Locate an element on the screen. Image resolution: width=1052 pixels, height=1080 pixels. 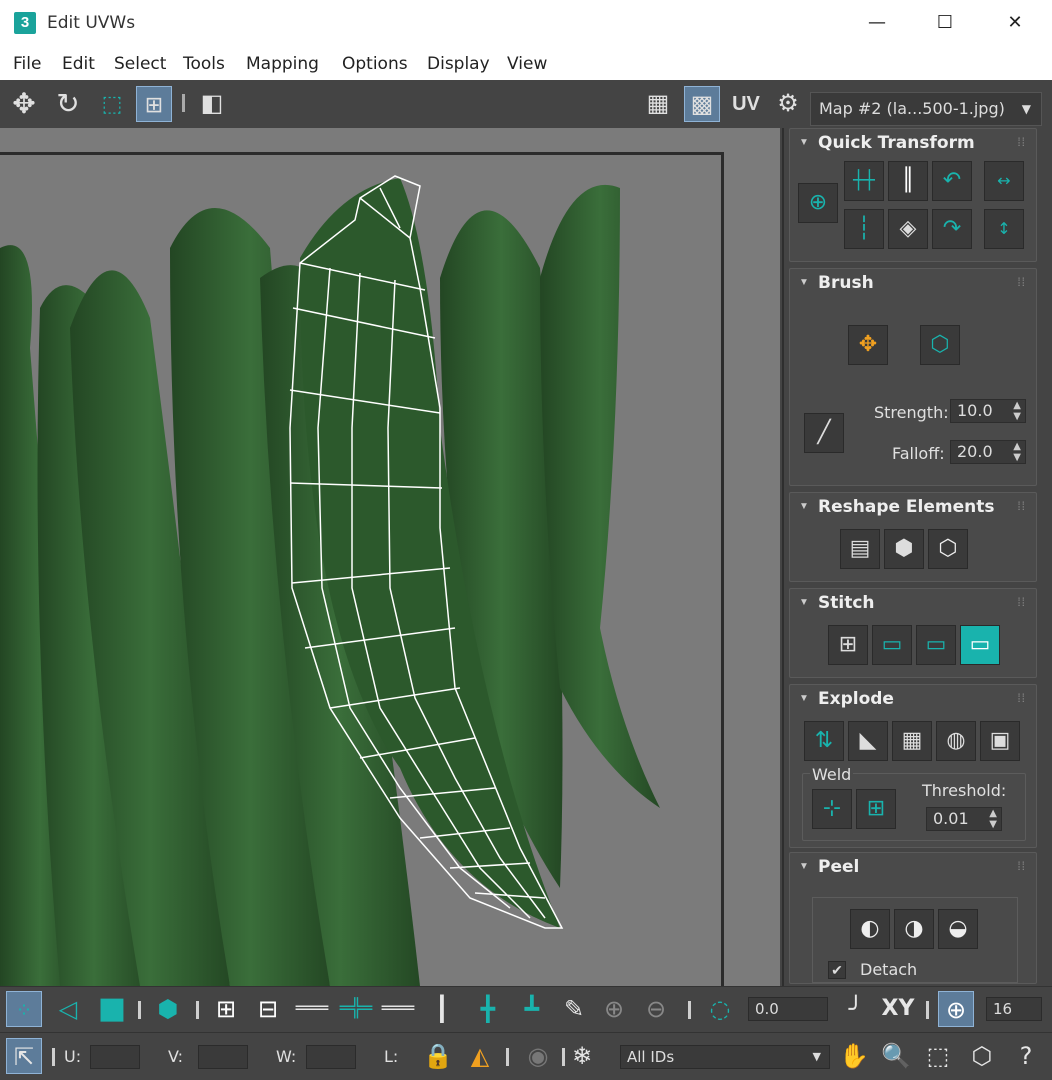
scale-tool-icon: ⬚ is located at coordinates (112, 104).